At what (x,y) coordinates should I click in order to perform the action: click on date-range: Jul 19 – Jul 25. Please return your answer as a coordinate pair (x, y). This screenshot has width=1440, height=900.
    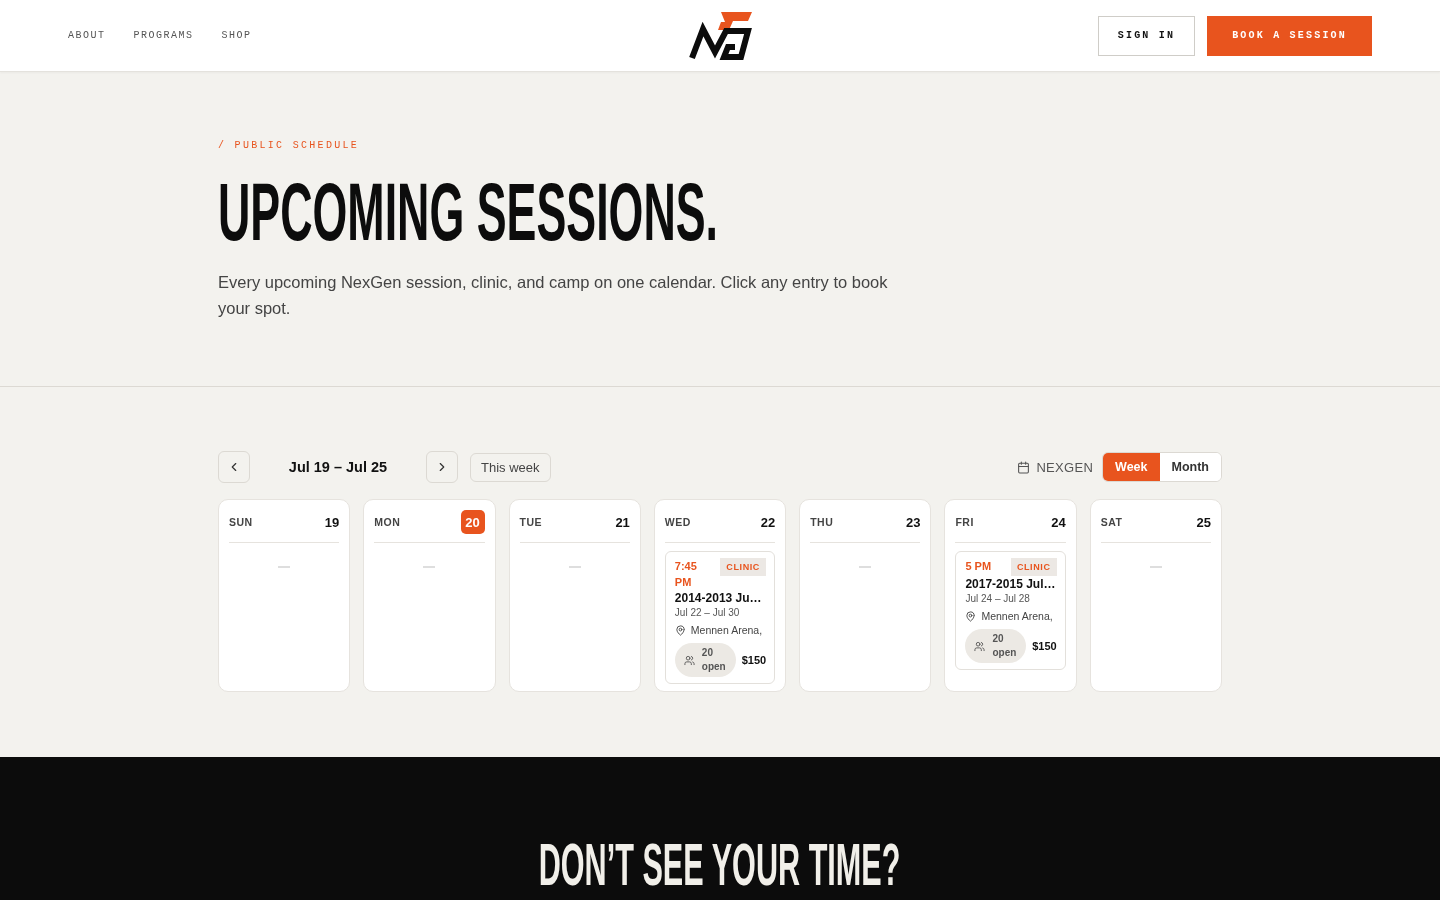
    Looking at the image, I should click on (338, 467).